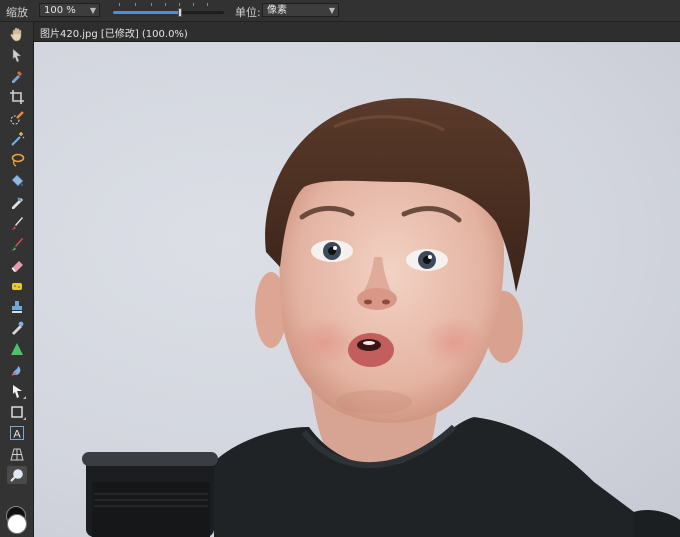 Image resolution: width=680 pixels, height=537 pixels. I want to click on crop-tool, so click(17, 97).